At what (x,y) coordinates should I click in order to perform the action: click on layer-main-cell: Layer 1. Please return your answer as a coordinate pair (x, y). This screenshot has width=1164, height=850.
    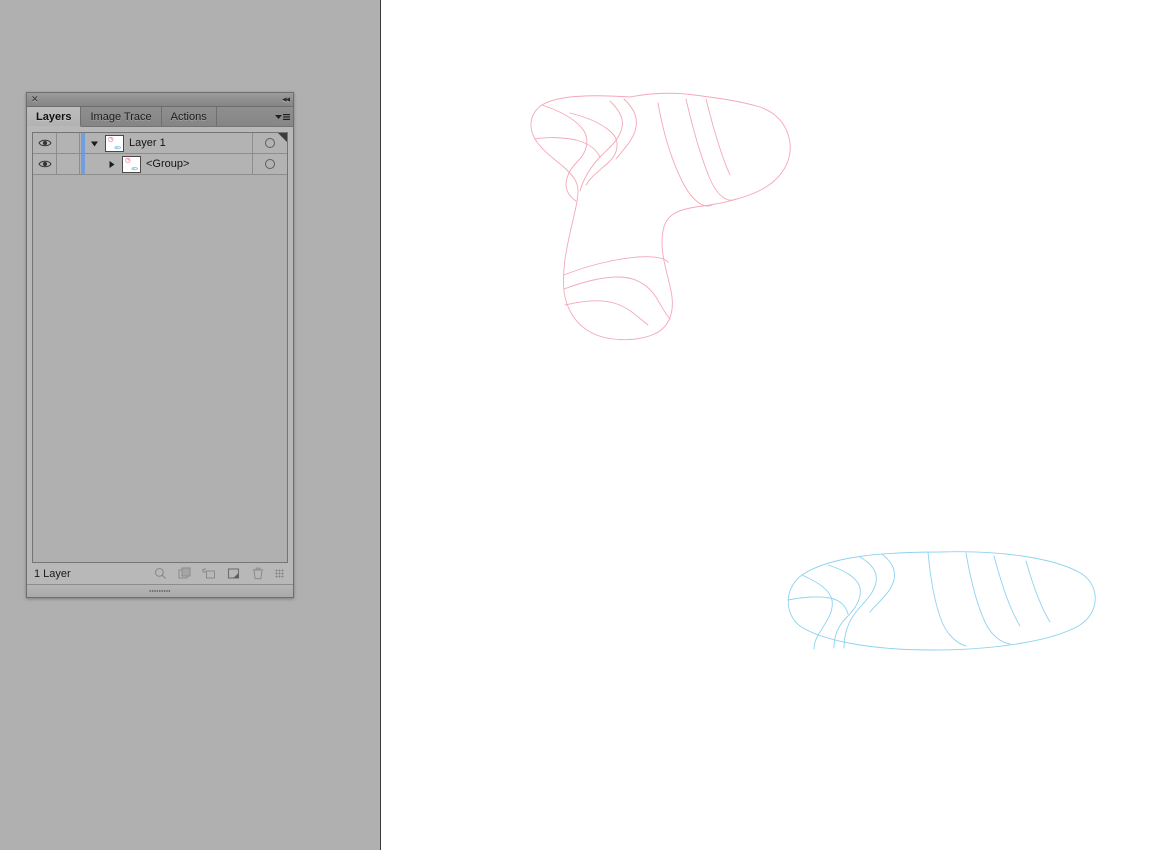
    Looking at the image, I should click on (169, 143).